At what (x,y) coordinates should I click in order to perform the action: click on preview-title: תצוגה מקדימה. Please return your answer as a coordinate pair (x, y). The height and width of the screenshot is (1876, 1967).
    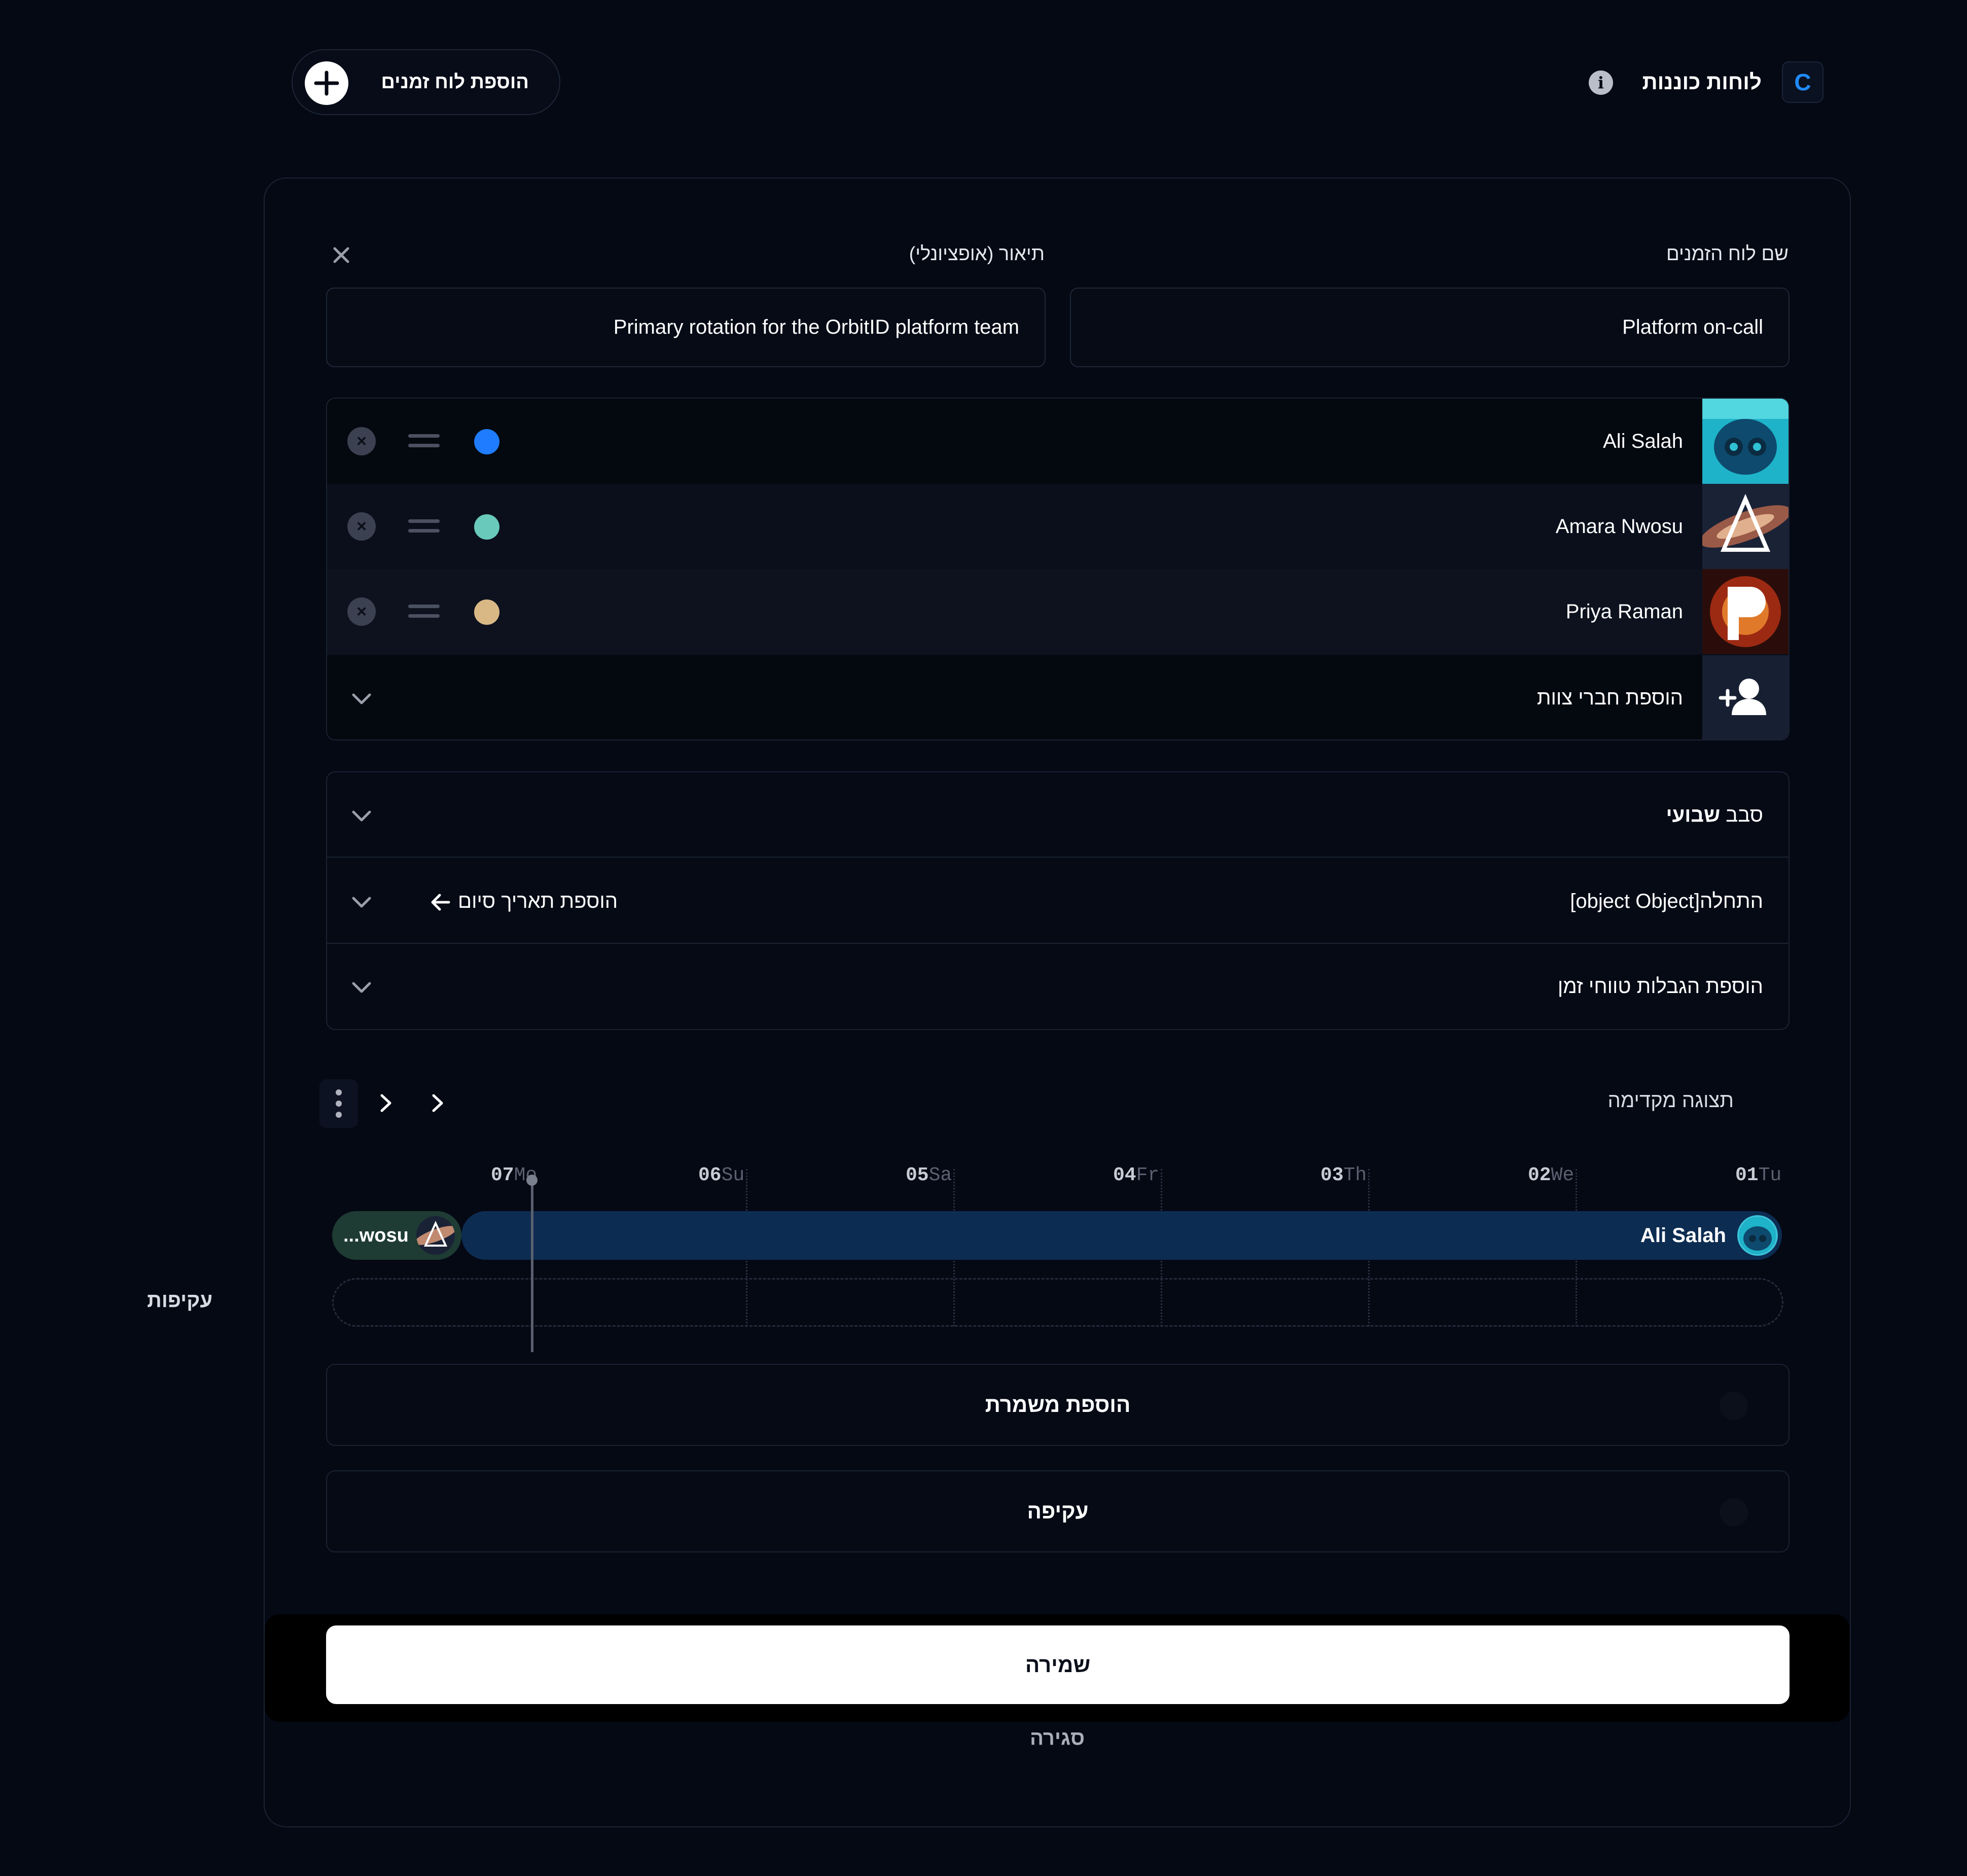
    Looking at the image, I should click on (1670, 1100).